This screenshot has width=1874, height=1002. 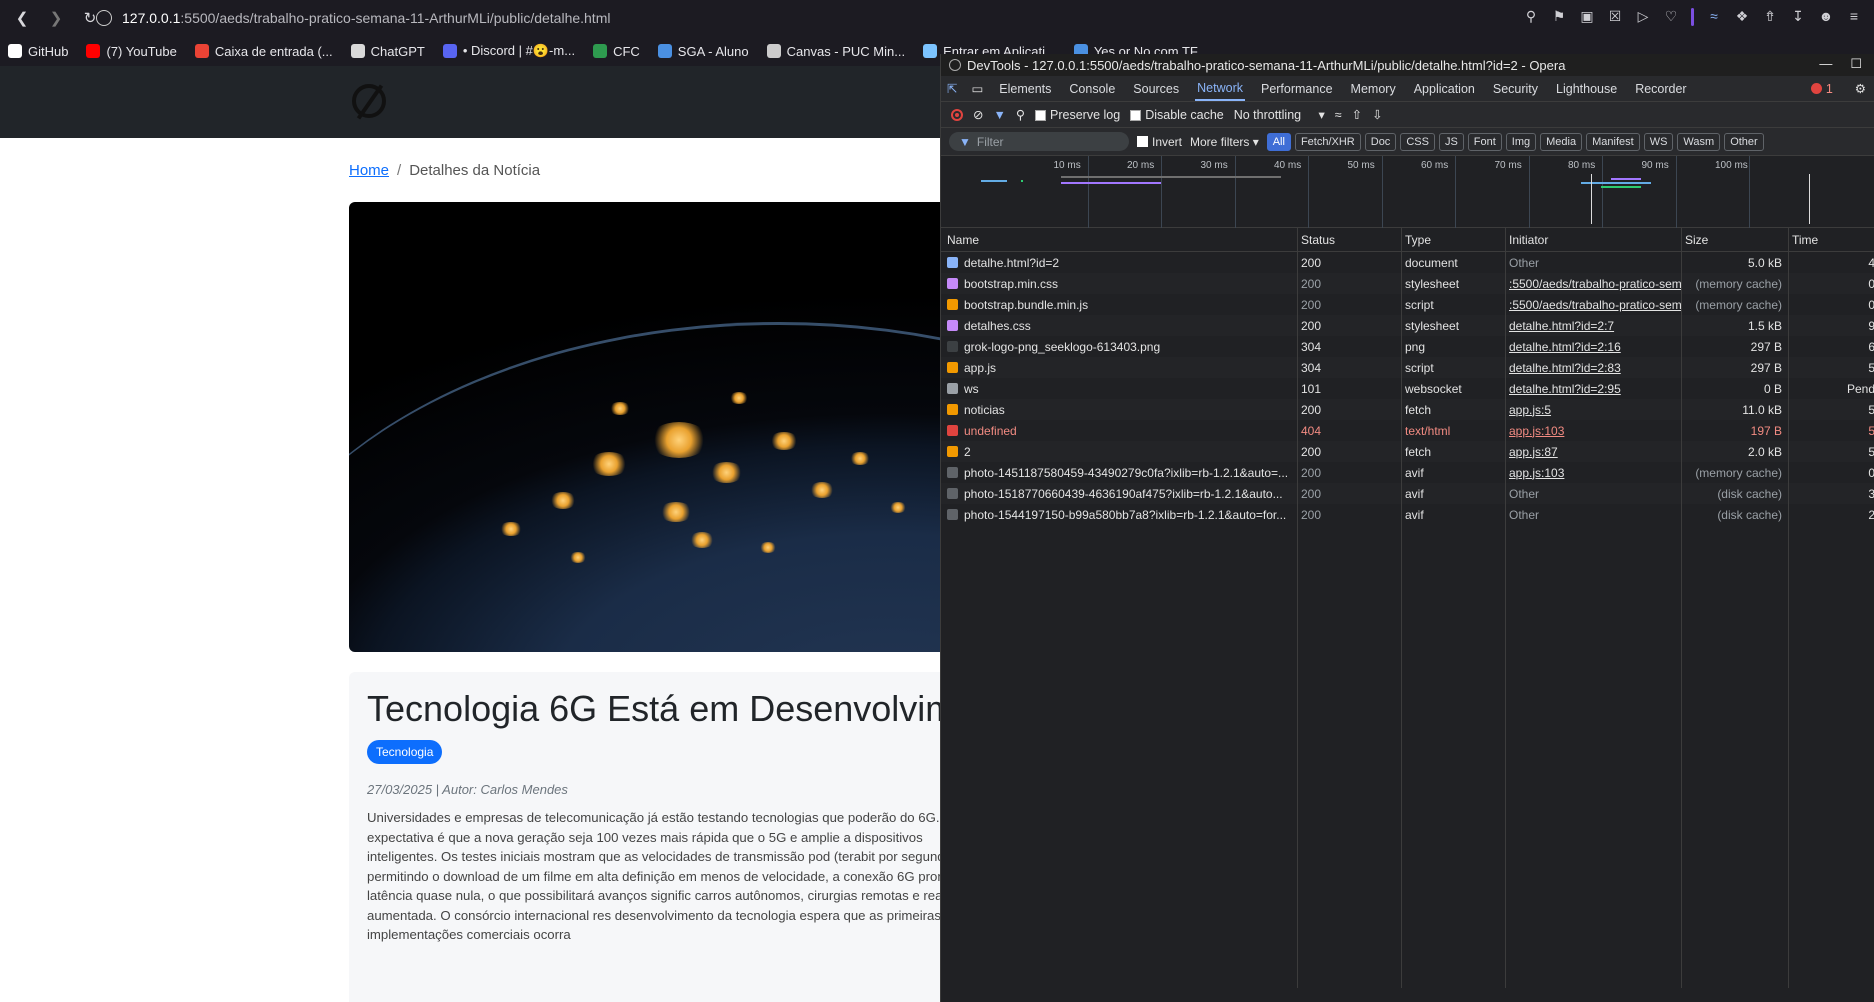 What do you see at coordinates (1593, 451) in the screenshot?
I see `request-initiator: app.js:87` at bounding box center [1593, 451].